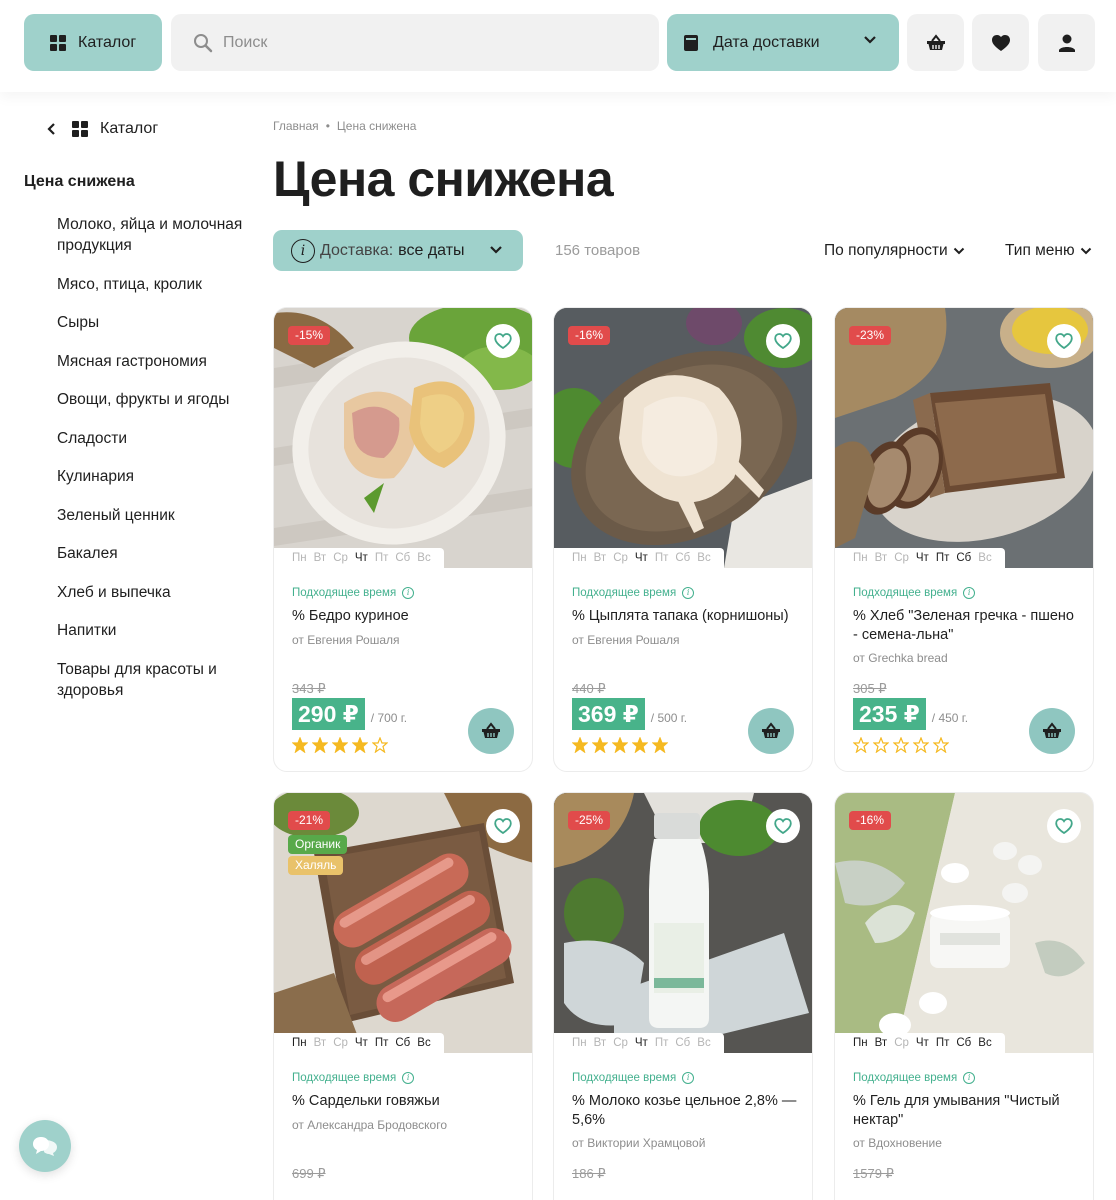 The image size is (1116, 1200). What do you see at coordinates (318, 844) in the screenshot?
I see `organic-badge: Органик` at bounding box center [318, 844].